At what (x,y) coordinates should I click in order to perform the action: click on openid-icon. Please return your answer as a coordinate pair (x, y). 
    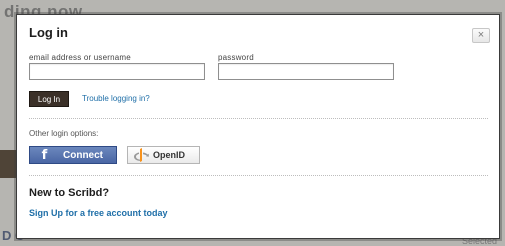
    Looking at the image, I should click on (141, 155).